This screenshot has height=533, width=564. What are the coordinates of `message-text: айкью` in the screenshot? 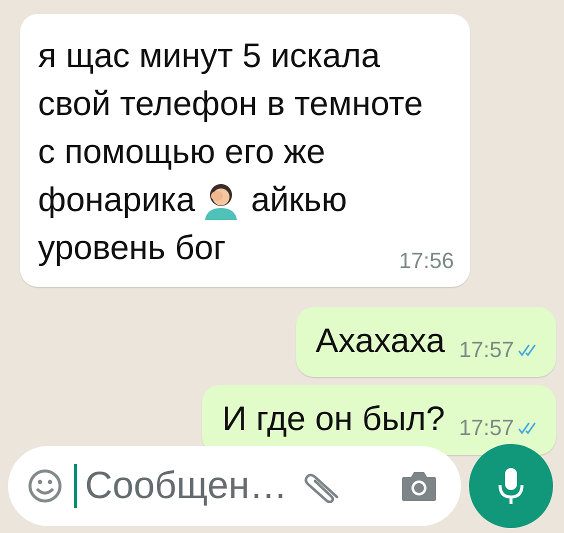 It's located at (299, 200).